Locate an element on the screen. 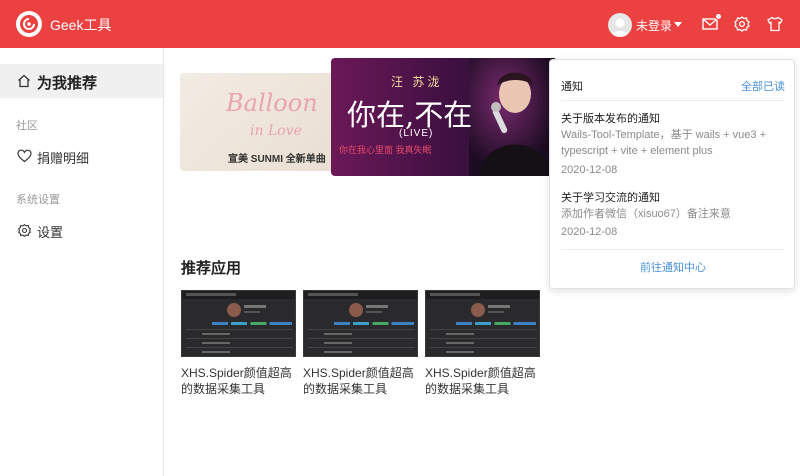  home-icon is located at coordinates (24, 83).